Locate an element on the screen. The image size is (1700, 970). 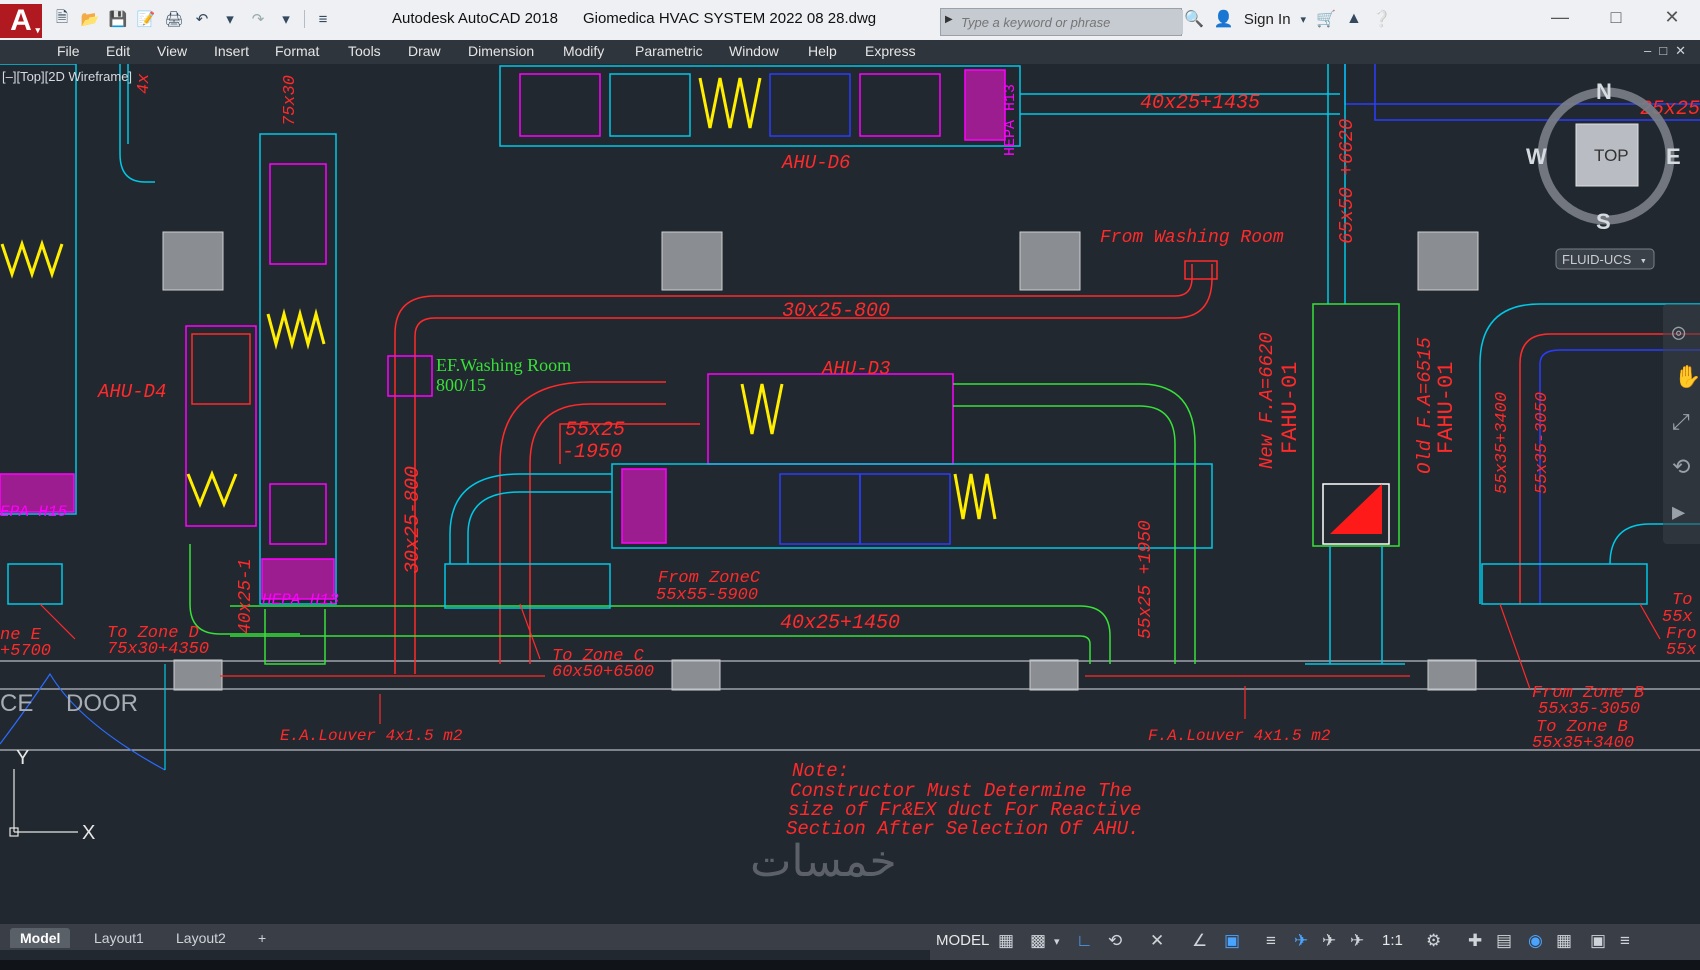
search-box: ▶ is located at coordinates (1061, 22).